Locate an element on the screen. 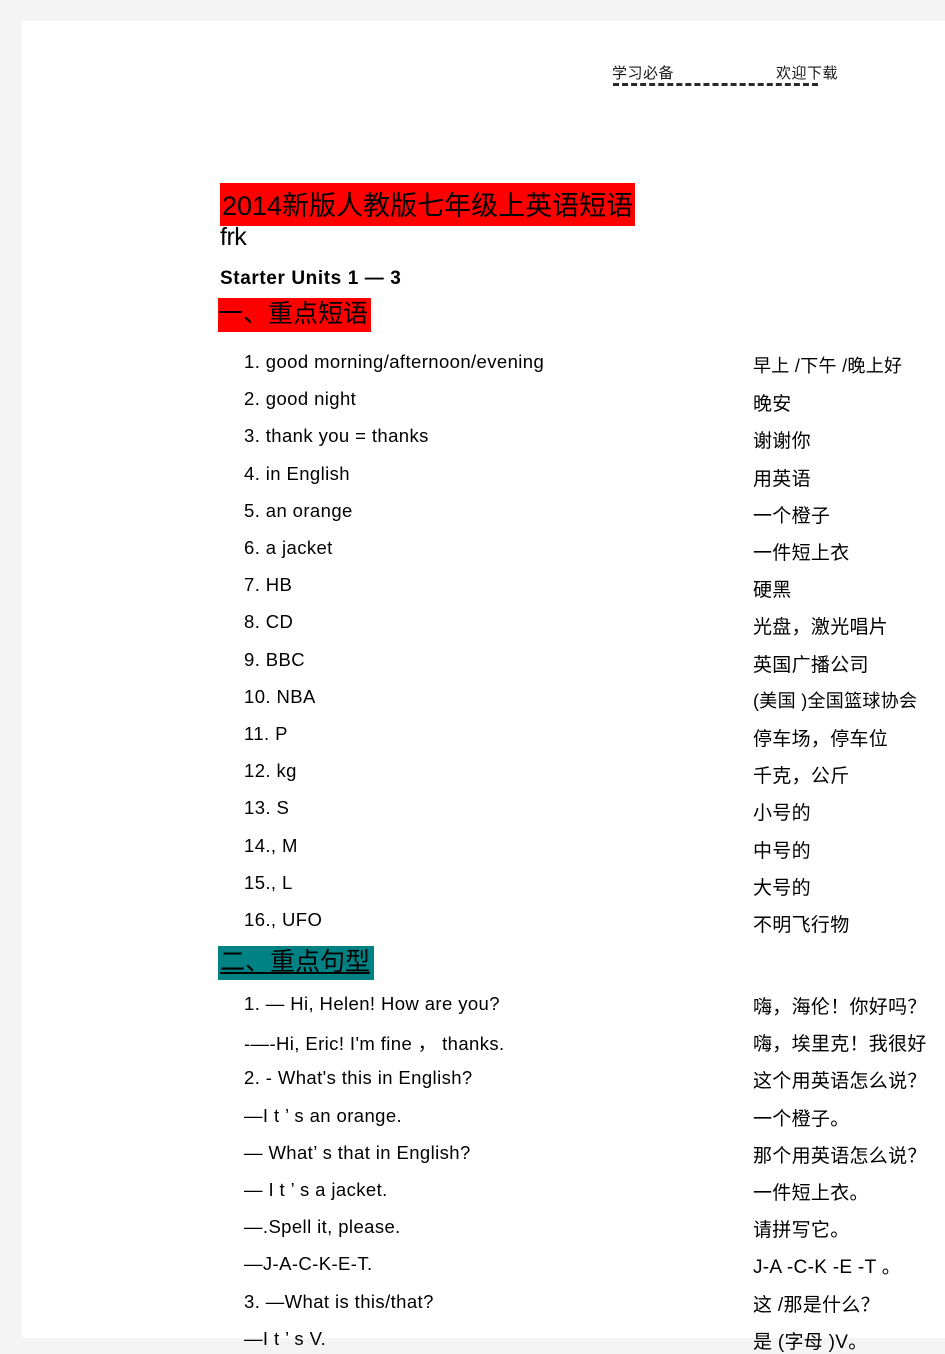 This screenshot has height=1354, width=945. phrase-entry-english: 14., M is located at coordinates (271, 845).